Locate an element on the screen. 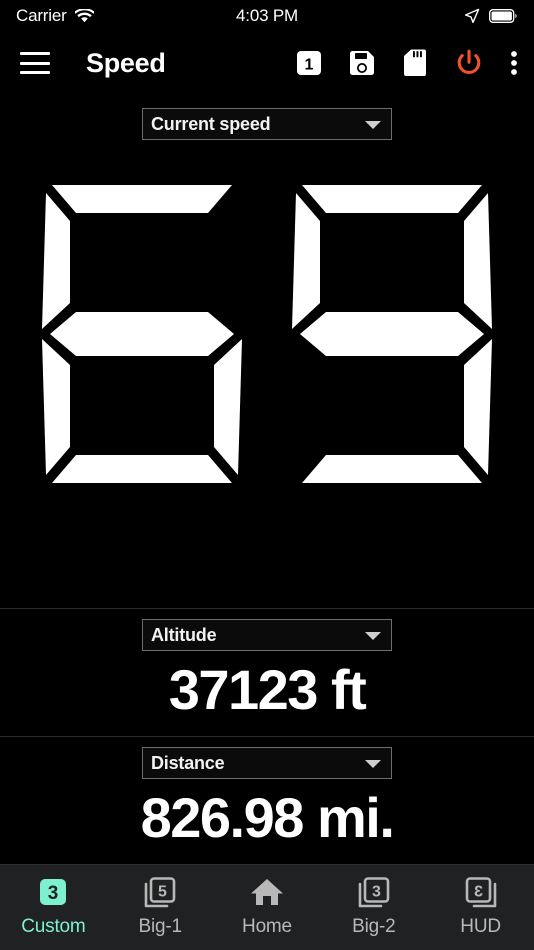 The width and height of the screenshot is (534, 950). toolbar-actions: 1 is located at coordinates (407, 63).